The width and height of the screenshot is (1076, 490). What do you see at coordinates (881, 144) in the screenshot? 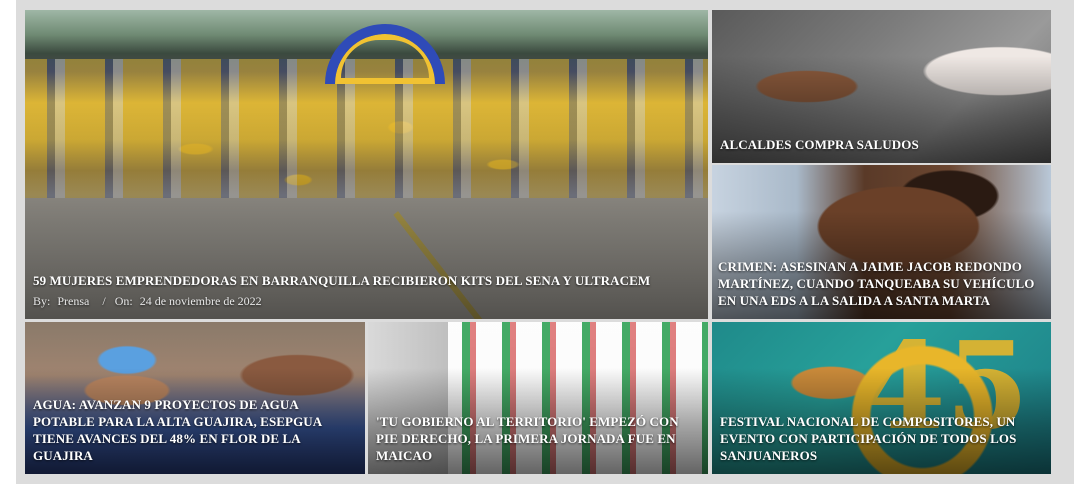
I see `article-title: ALCALDES COMPRA SALUDOS` at bounding box center [881, 144].